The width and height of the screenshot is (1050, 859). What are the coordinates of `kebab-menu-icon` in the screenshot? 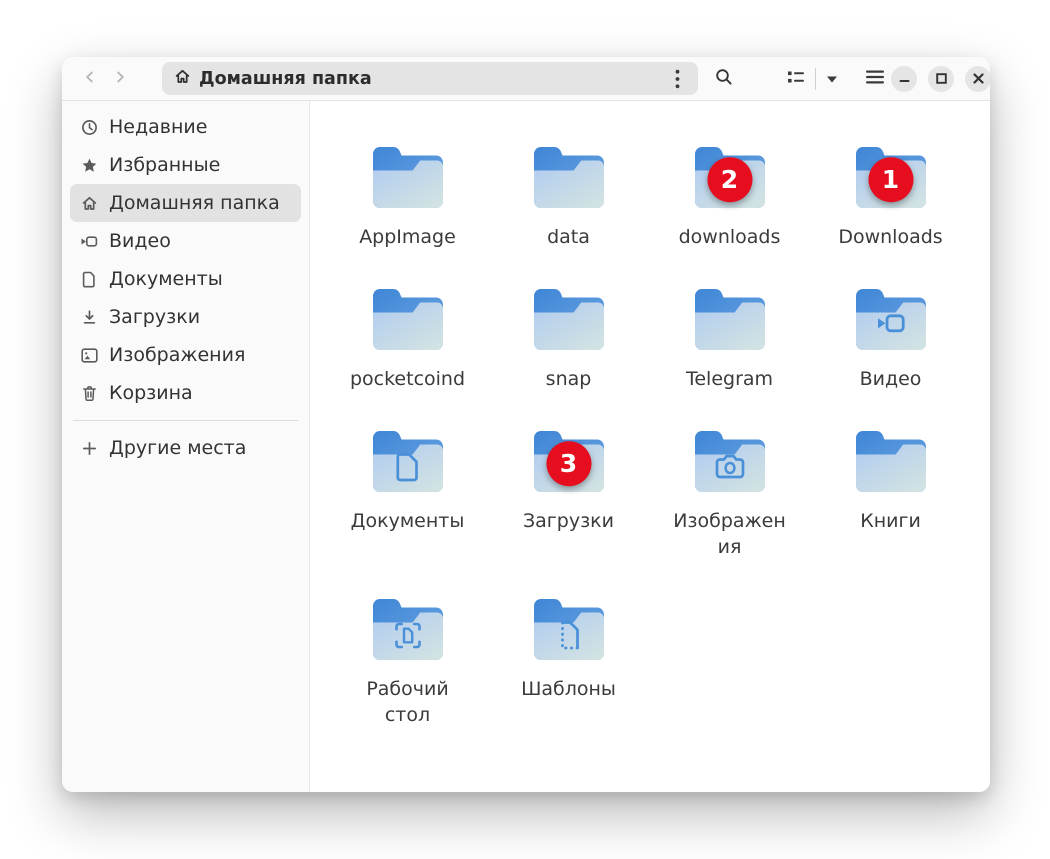 It's located at (677, 78).